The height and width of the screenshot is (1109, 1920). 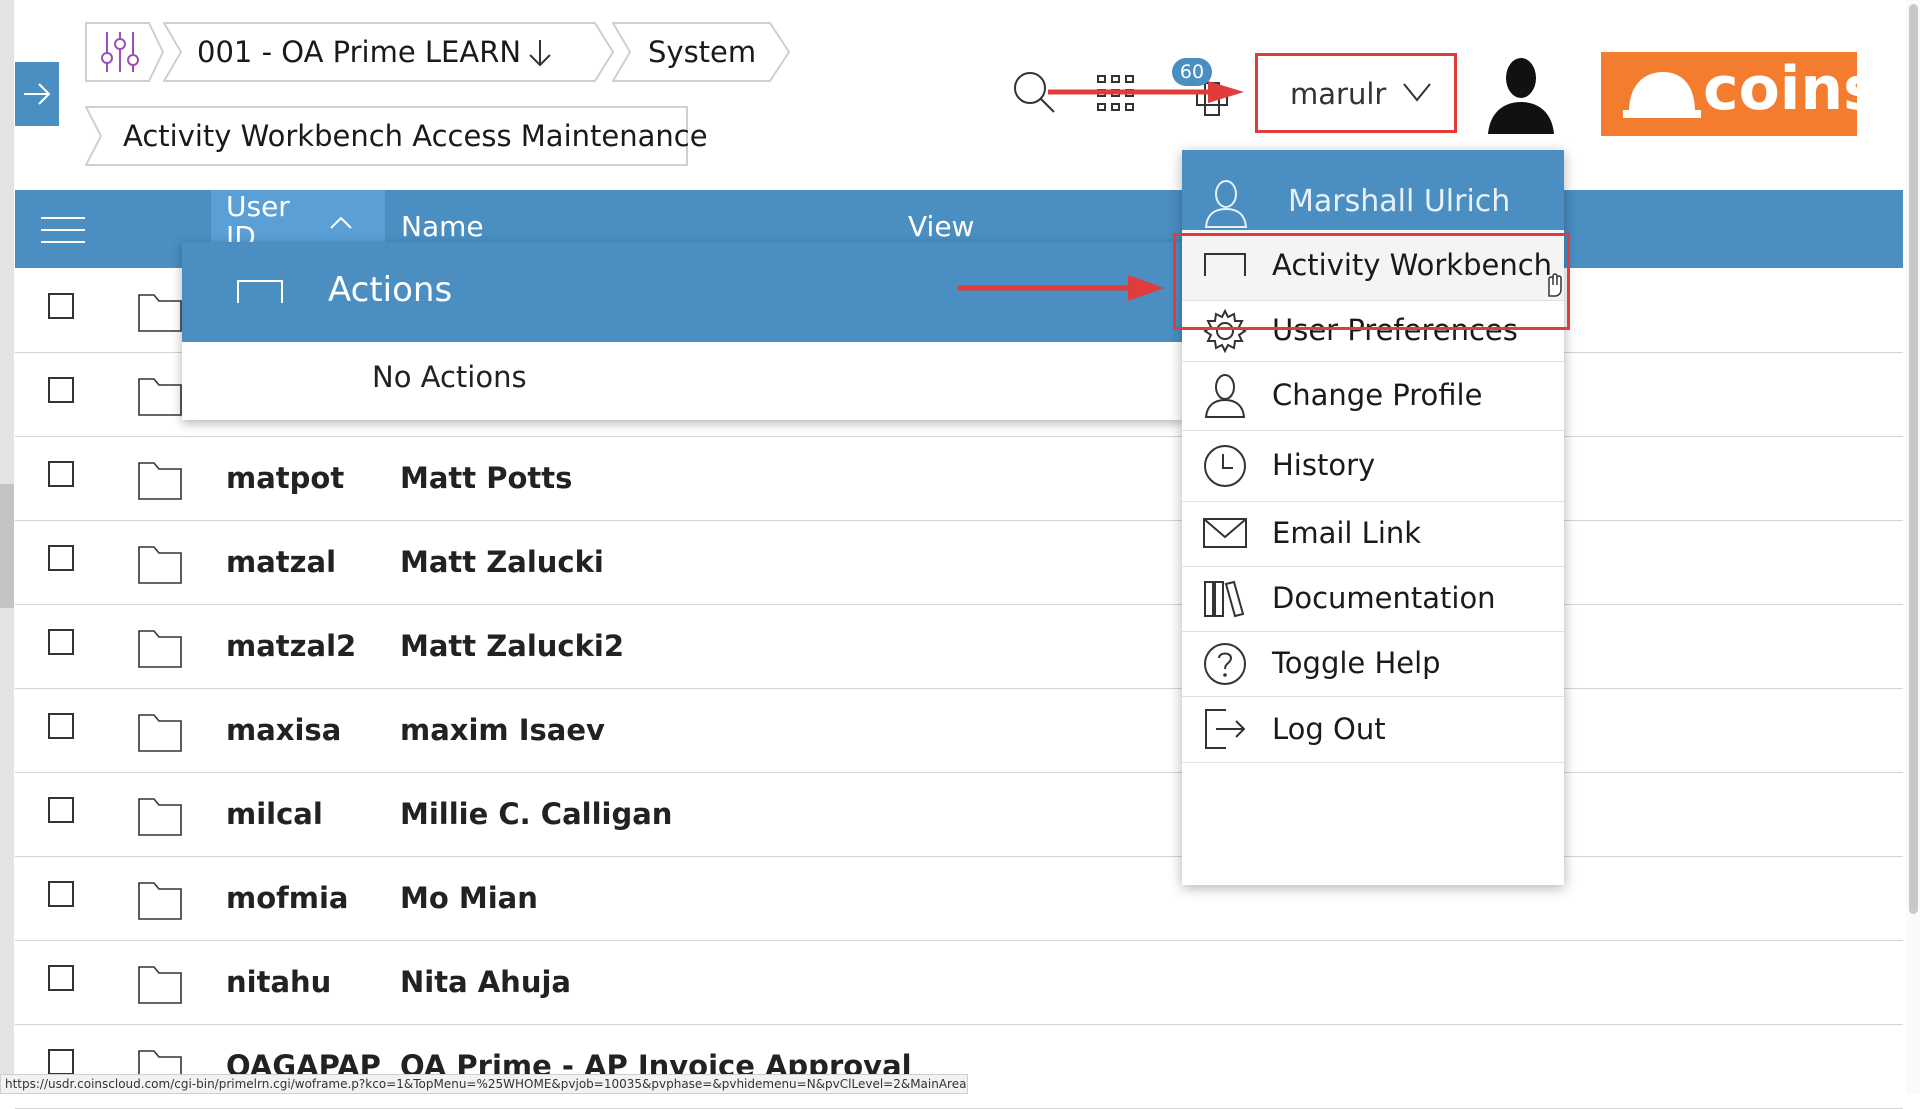 I want to click on cell-user-id: matpot, so click(x=285, y=478).